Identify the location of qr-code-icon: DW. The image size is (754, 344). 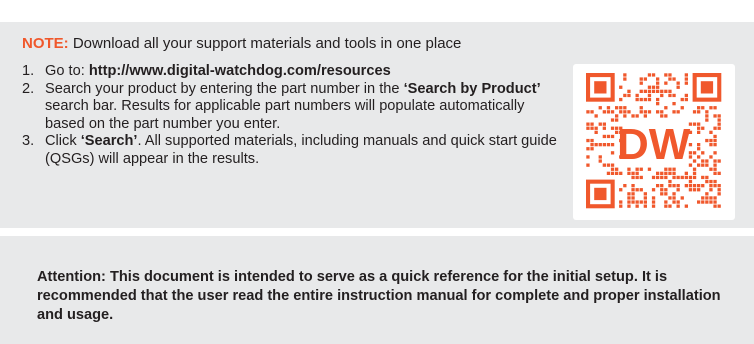
(654, 141).